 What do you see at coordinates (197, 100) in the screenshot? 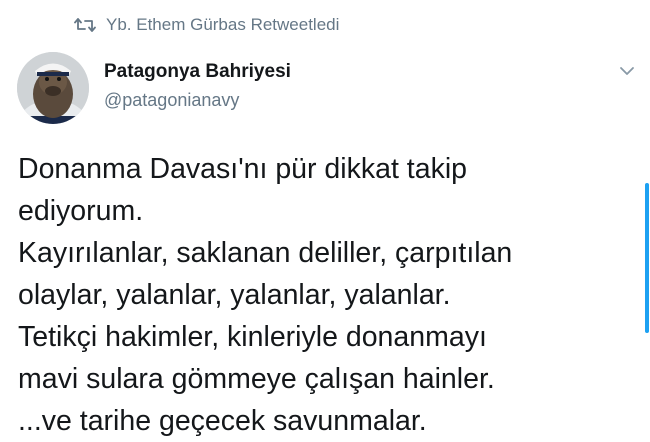
I see `author-handle: @patagonianavy` at bounding box center [197, 100].